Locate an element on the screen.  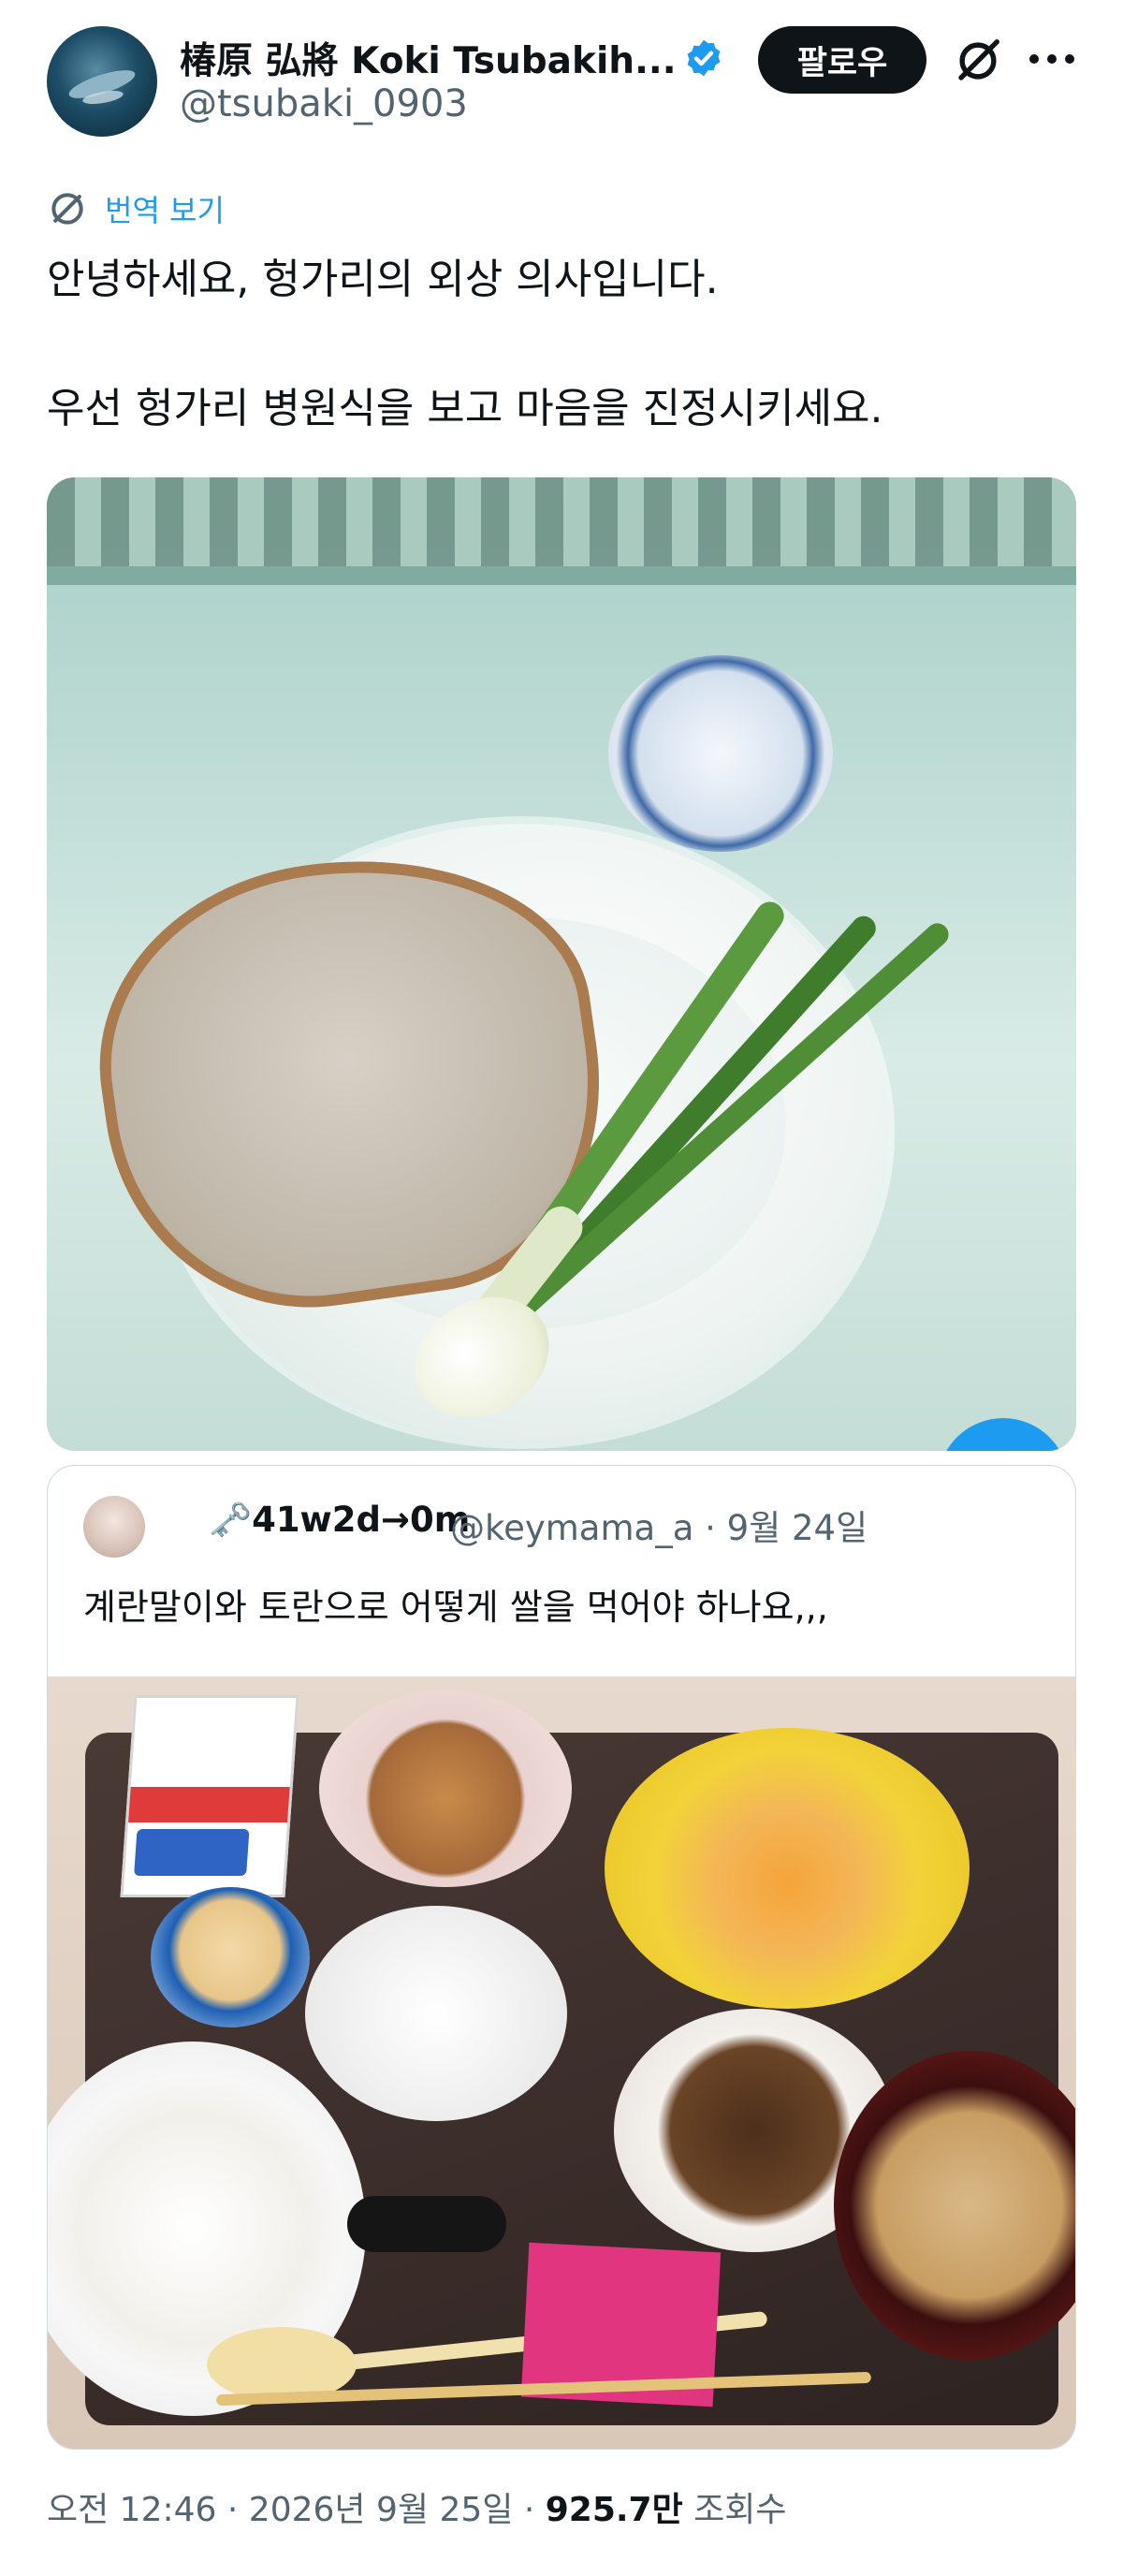
window-frame is located at coordinates (561, 575).